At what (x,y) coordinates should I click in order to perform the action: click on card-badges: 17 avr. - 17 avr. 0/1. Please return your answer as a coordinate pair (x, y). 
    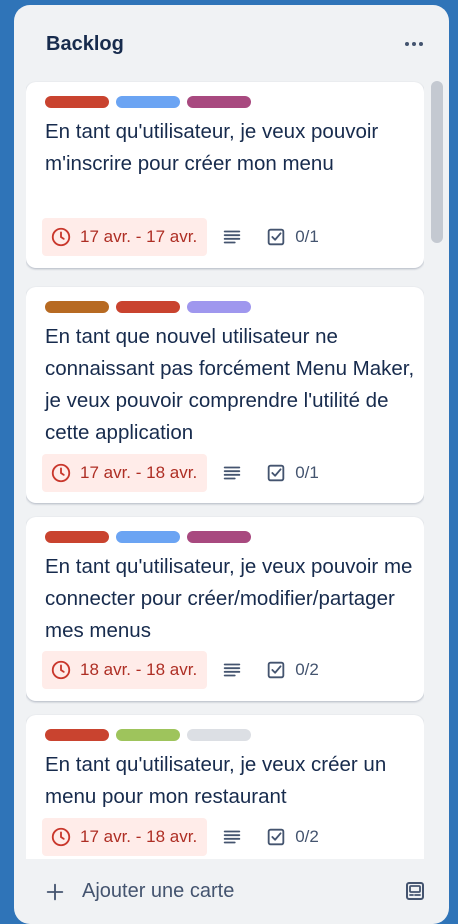
    Looking at the image, I should click on (180, 237).